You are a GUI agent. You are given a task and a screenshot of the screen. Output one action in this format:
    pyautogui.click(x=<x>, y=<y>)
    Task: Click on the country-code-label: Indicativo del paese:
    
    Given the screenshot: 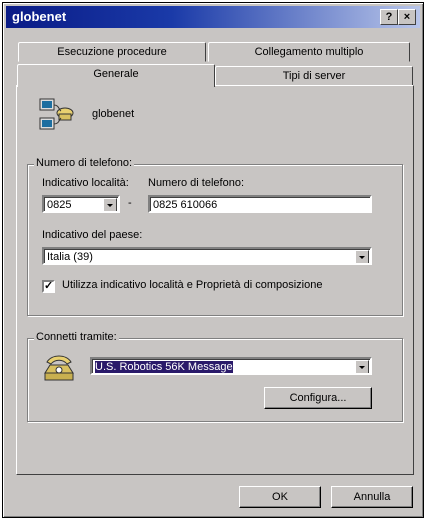 What is the action you would take?
    pyautogui.click(x=92, y=235)
    